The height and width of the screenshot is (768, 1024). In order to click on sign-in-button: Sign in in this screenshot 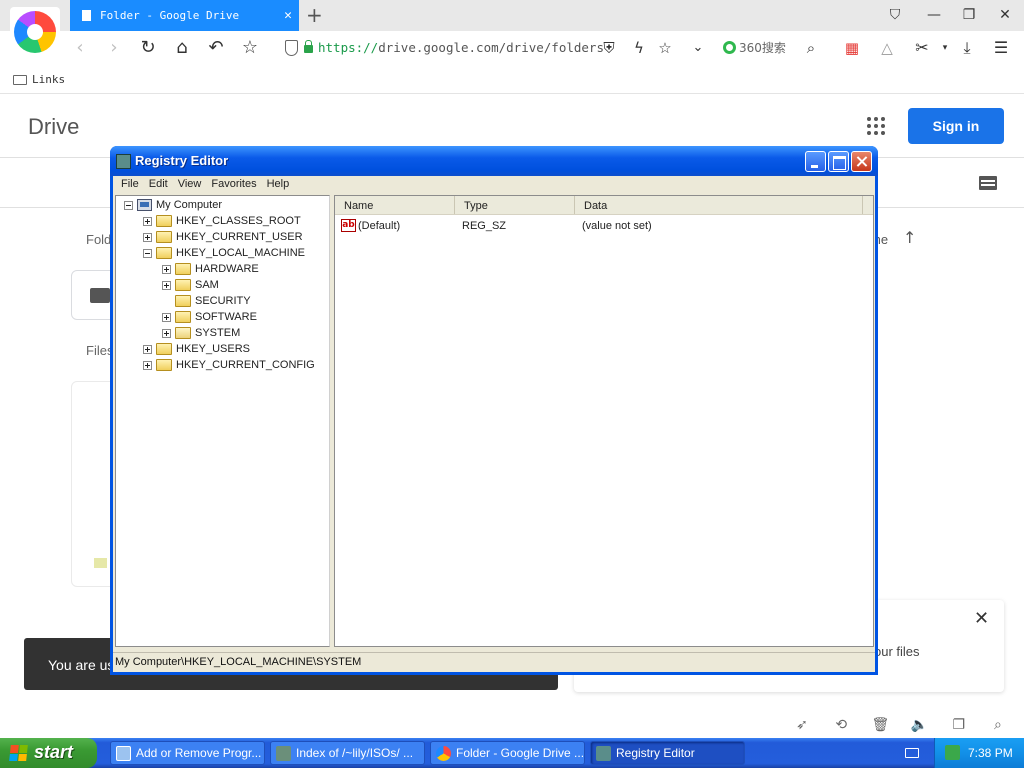, I will do `click(956, 126)`.